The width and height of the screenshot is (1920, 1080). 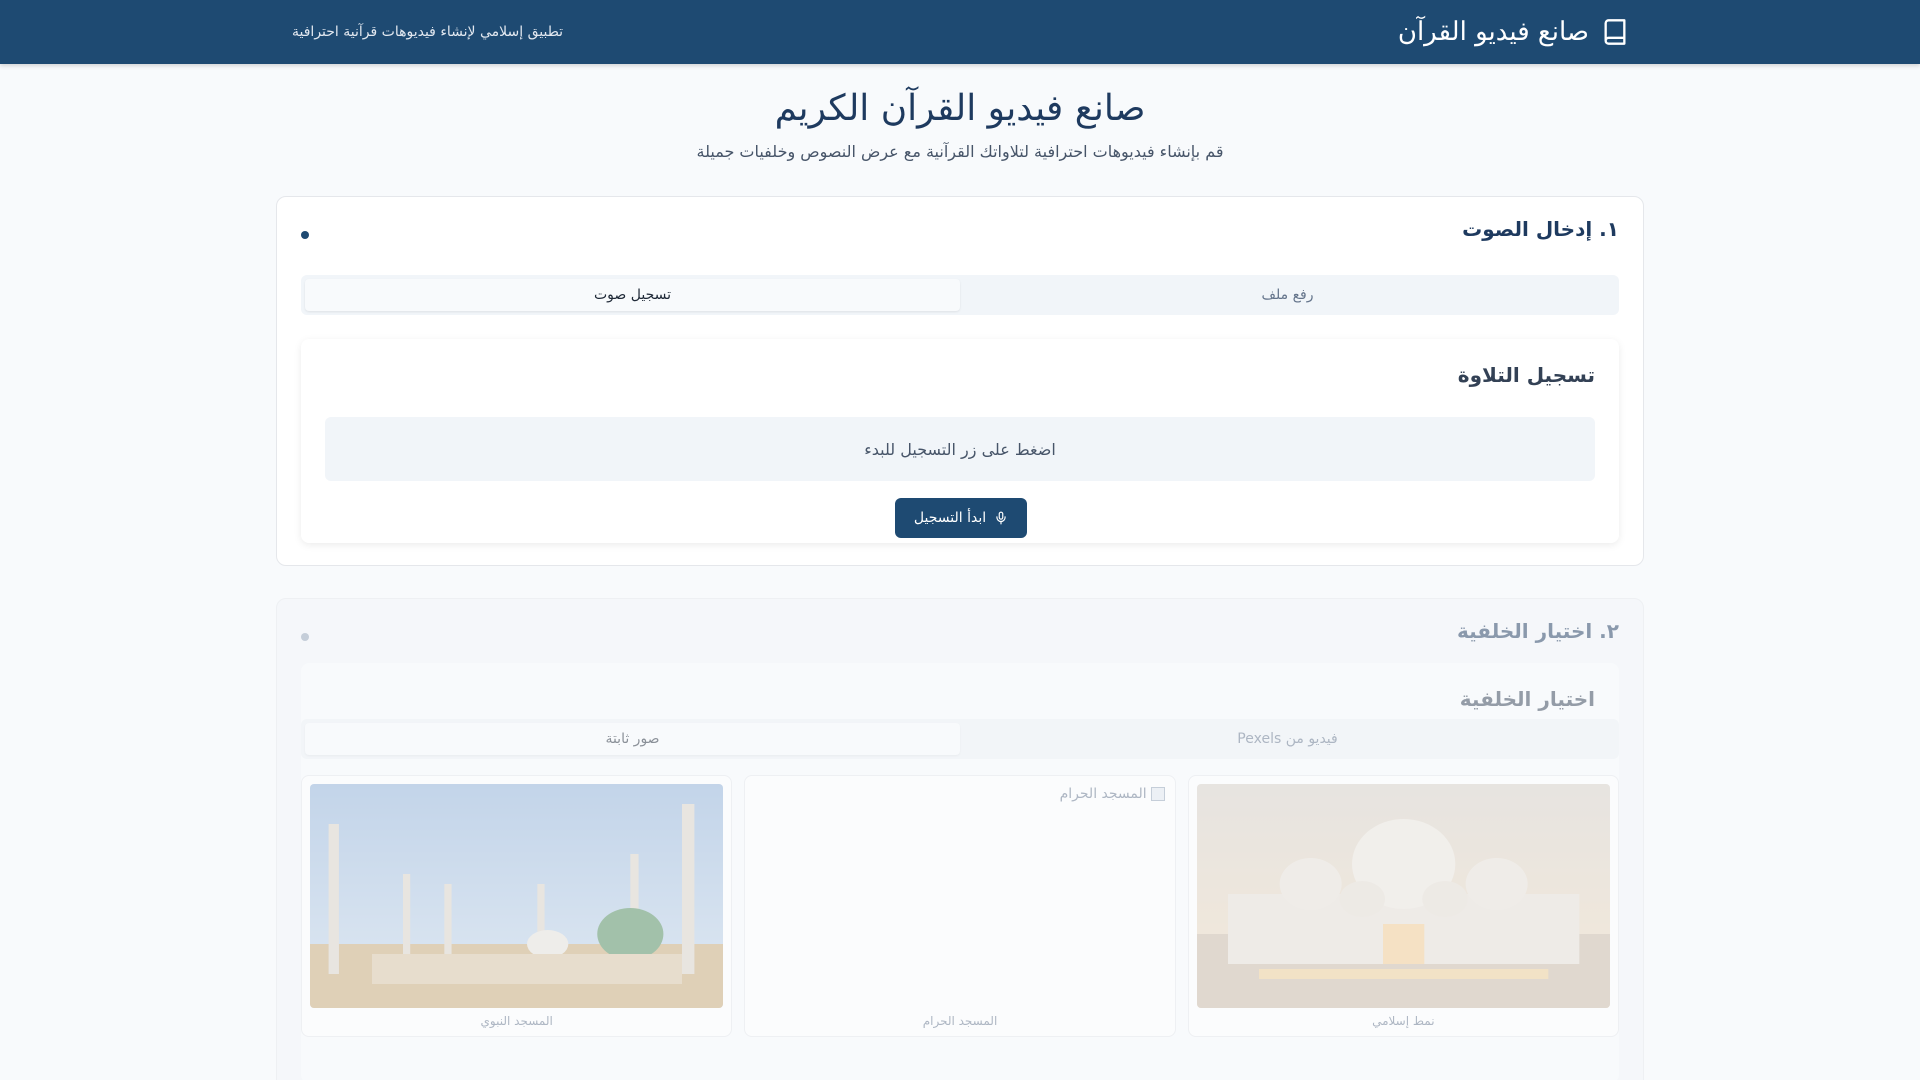 What do you see at coordinates (1157, 794) in the screenshot?
I see `broken-image-icon` at bounding box center [1157, 794].